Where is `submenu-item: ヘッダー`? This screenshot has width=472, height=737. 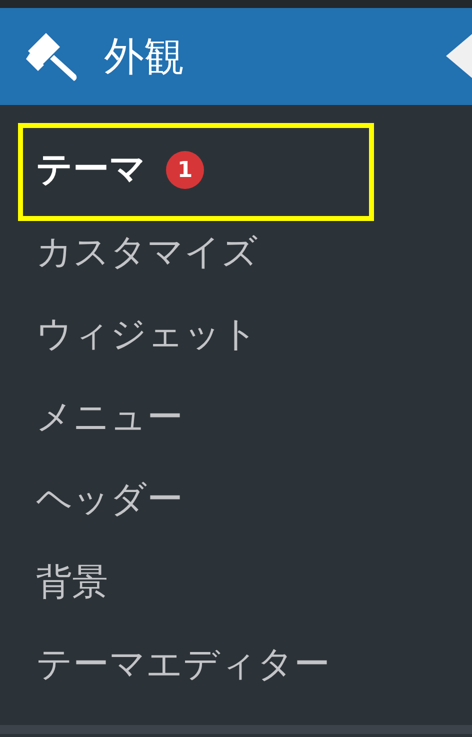 submenu-item: ヘッダー is located at coordinates (109, 500).